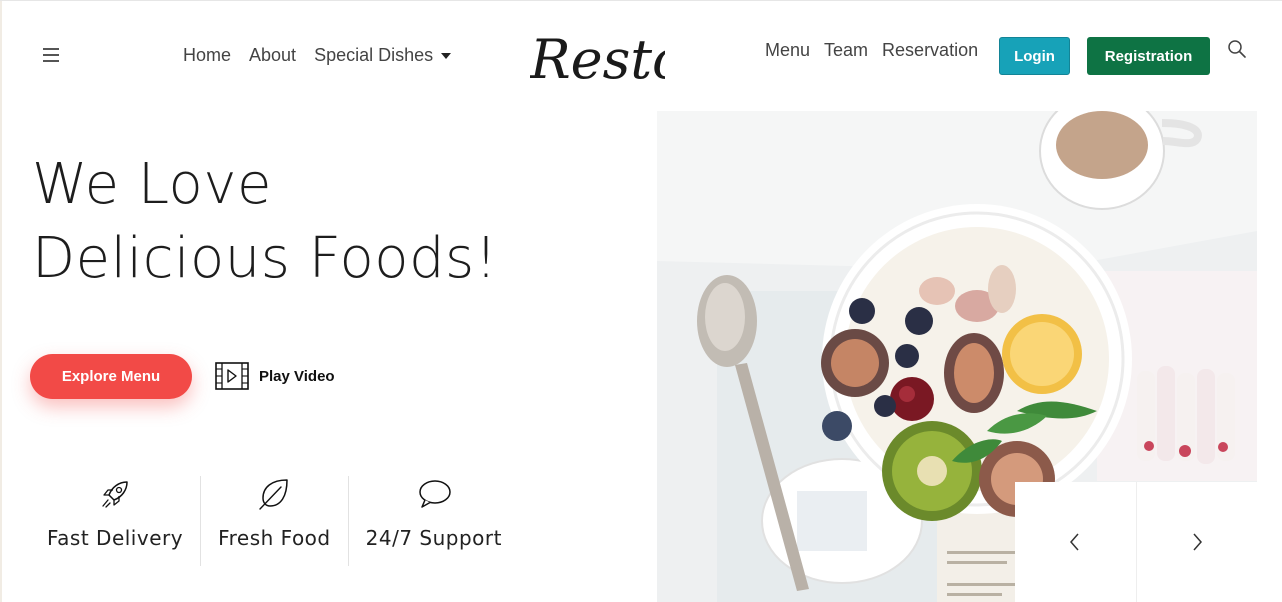  What do you see at coordinates (152, 184) in the screenshot?
I see `hero-title-line-1: We Love` at bounding box center [152, 184].